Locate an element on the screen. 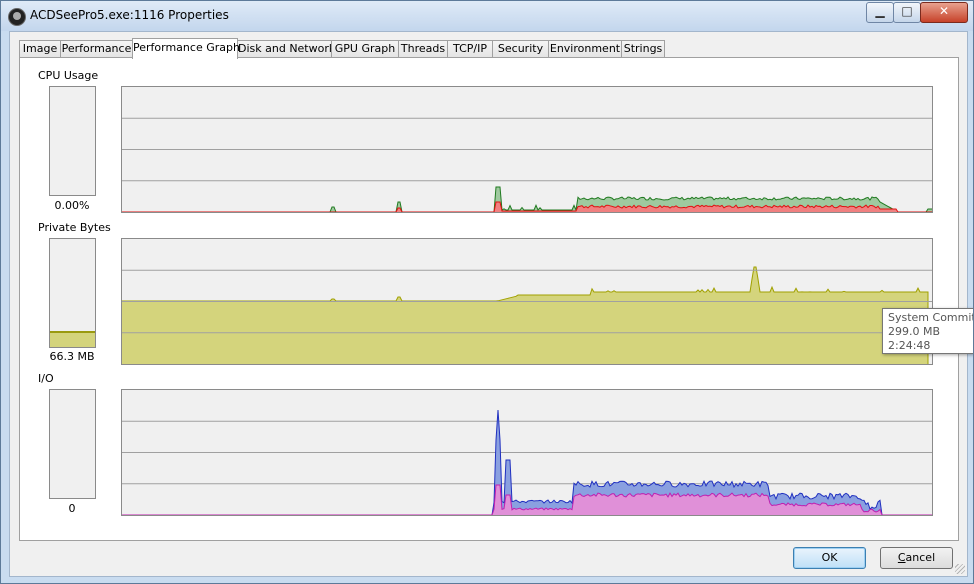 This screenshot has width=974, height=584. tab-disk-and-network: Disk and Network is located at coordinates (286, 49).